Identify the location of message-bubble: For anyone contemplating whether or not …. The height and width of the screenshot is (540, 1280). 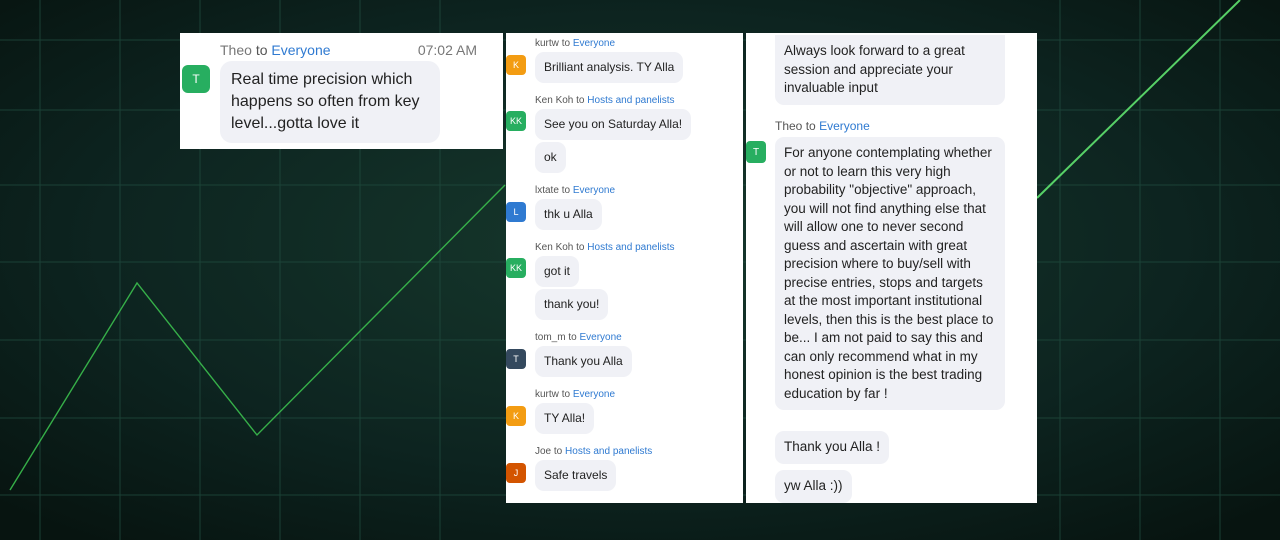
(890, 273).